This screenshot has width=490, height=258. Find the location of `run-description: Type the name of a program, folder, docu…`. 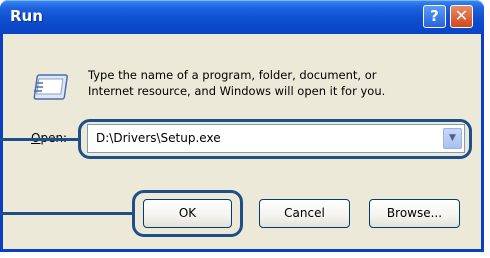

run-description: Type the name of a program, folder, docu… is located at coordinates (273, 83).